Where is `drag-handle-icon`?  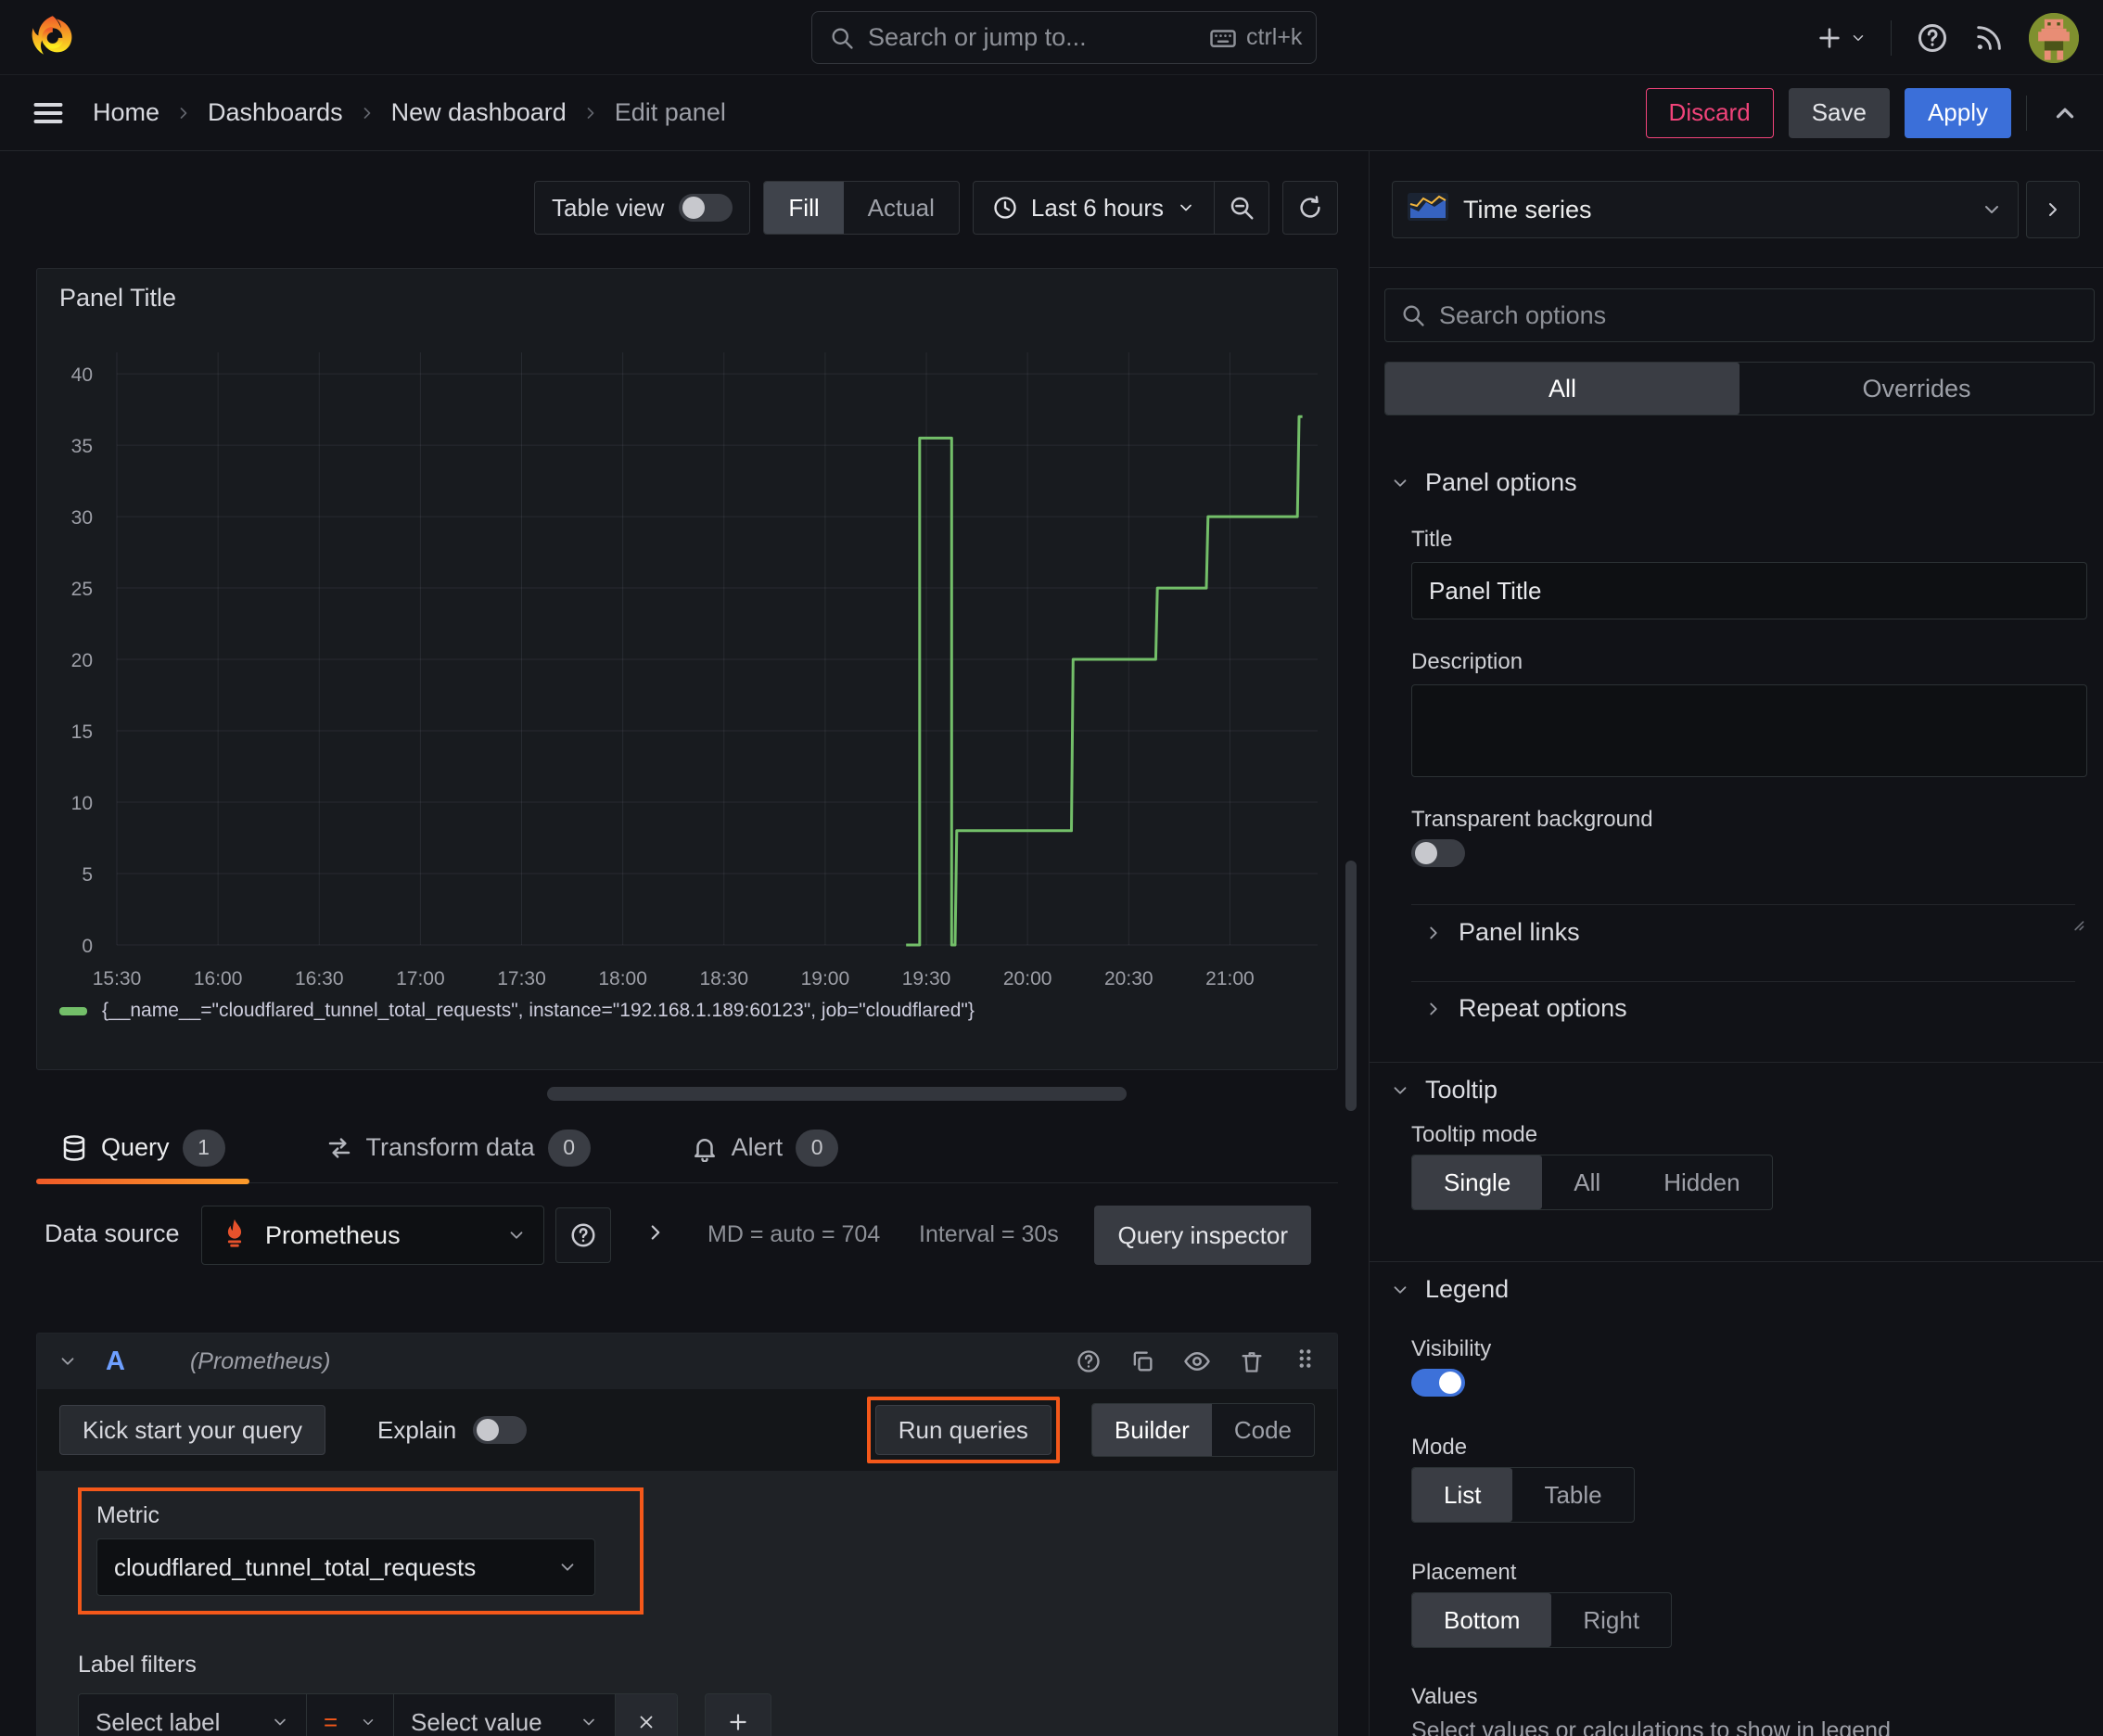
drag-handle-icon is located at coordinates (1305, 1362).